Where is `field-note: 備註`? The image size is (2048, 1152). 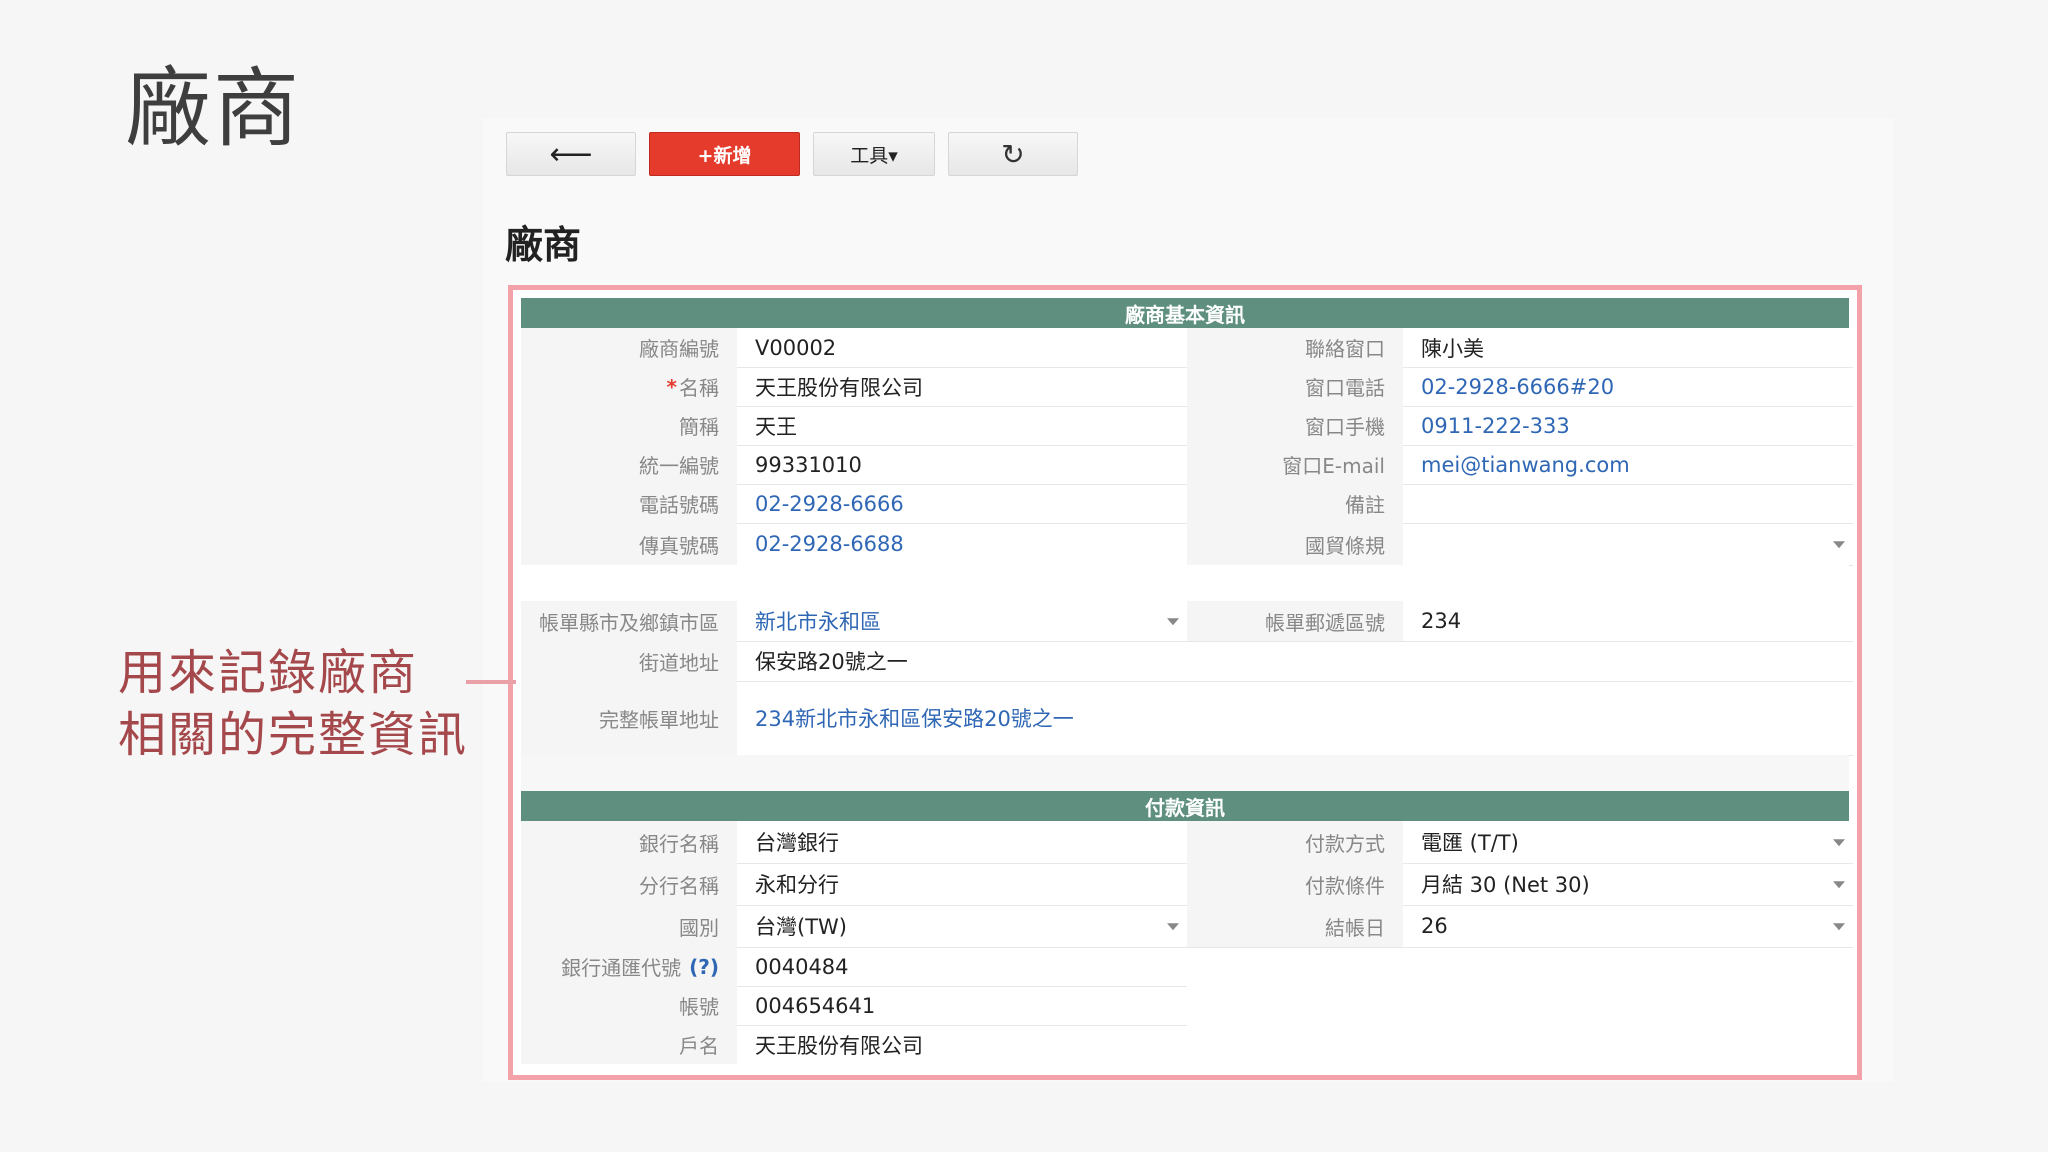
field-note: 備註 is located at coordinates (1520, 504).